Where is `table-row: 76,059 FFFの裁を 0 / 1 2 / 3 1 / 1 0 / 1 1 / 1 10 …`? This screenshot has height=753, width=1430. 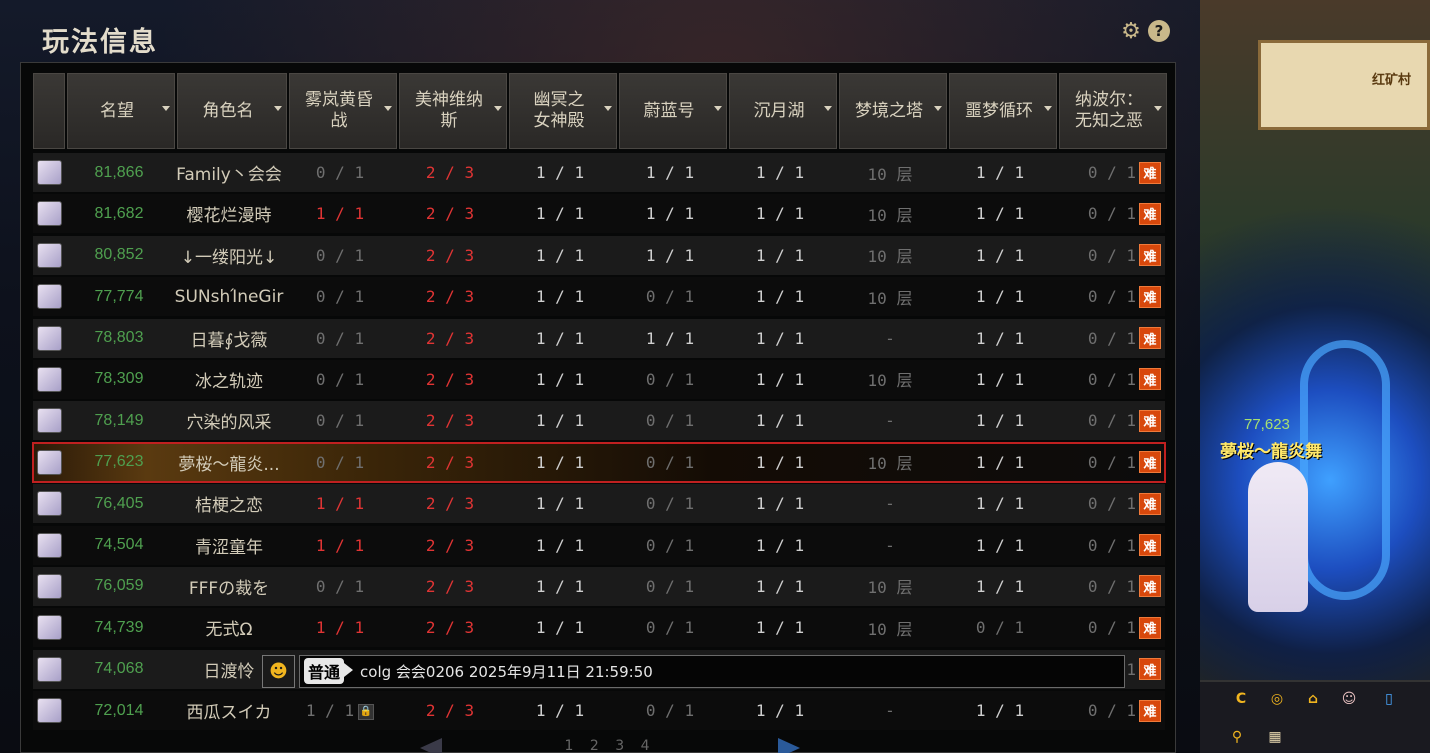 table-row: 76,059 FFFの裁を 0 / 1 2 / 3 1 / 1 0 / 1 1 / 1 10 … is located at coordinates (599, 586).